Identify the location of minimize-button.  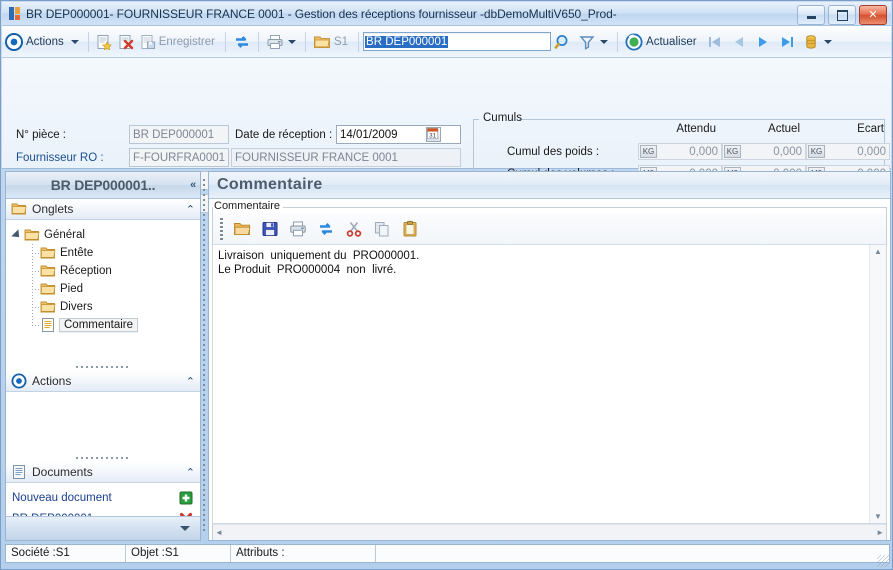
(811, 15).